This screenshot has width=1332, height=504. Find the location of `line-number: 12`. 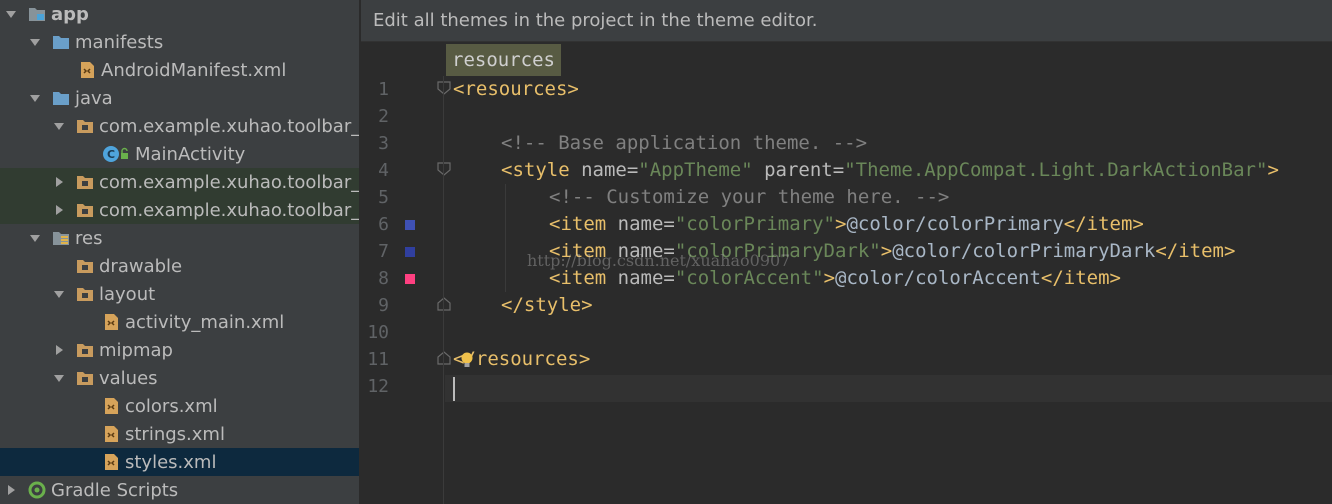

line-number: 12 is located at coordinates (378, 386).